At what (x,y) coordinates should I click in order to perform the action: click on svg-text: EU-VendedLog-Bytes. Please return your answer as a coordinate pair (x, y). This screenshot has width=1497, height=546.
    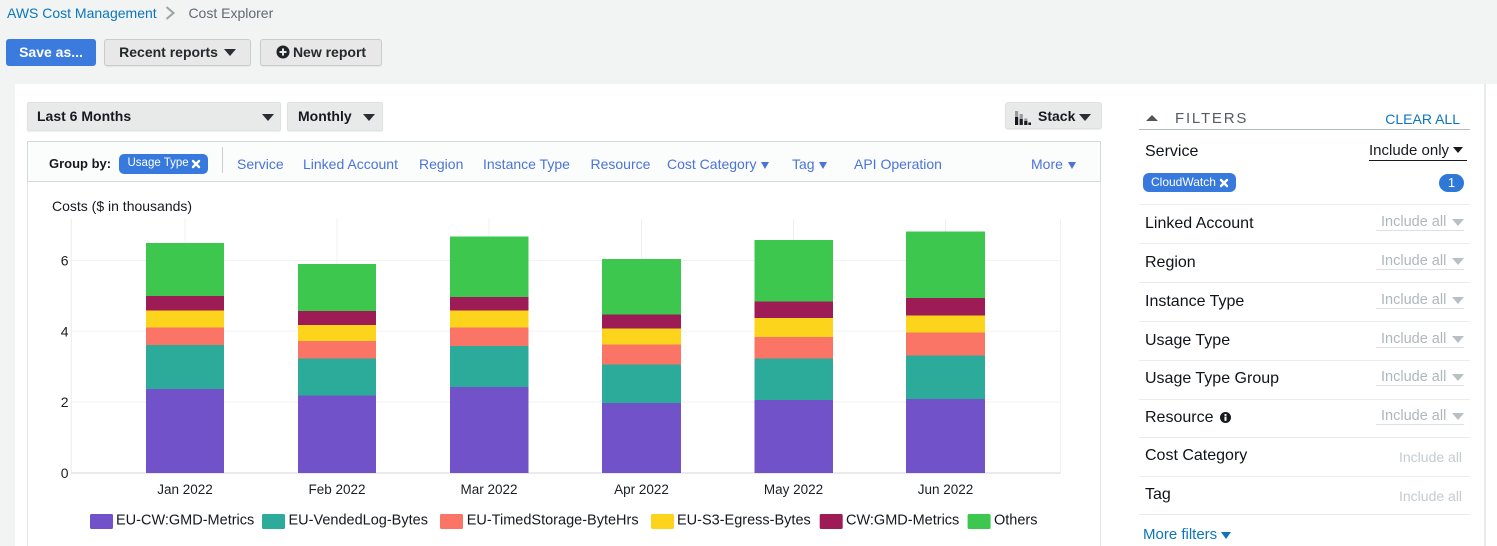
    Looking at the image, I should click on (358, 521).